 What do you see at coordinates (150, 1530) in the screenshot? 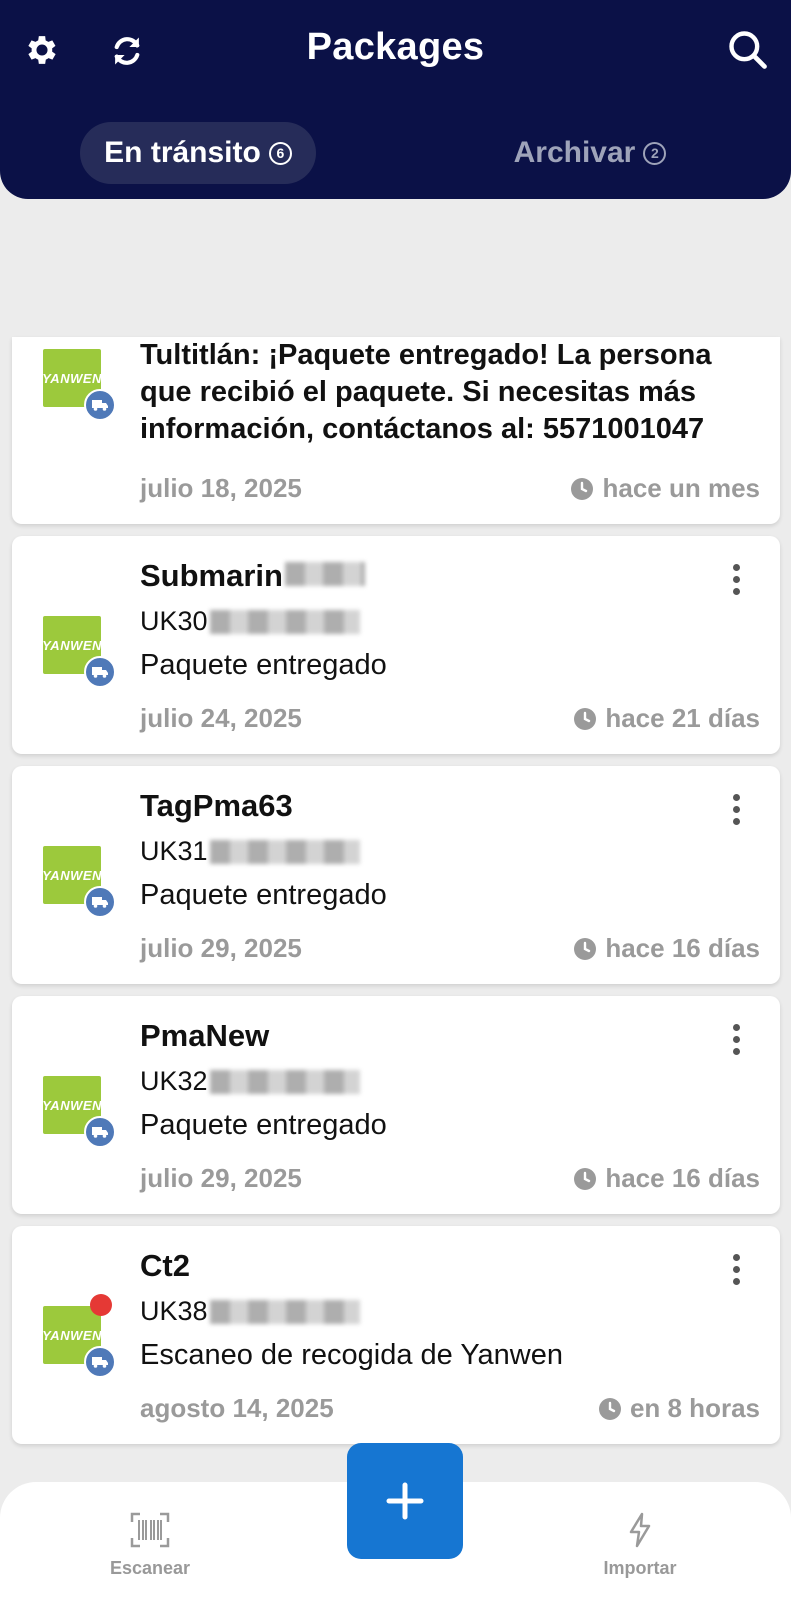
I see `barcode-icon` at bounding box center [150, 1530].